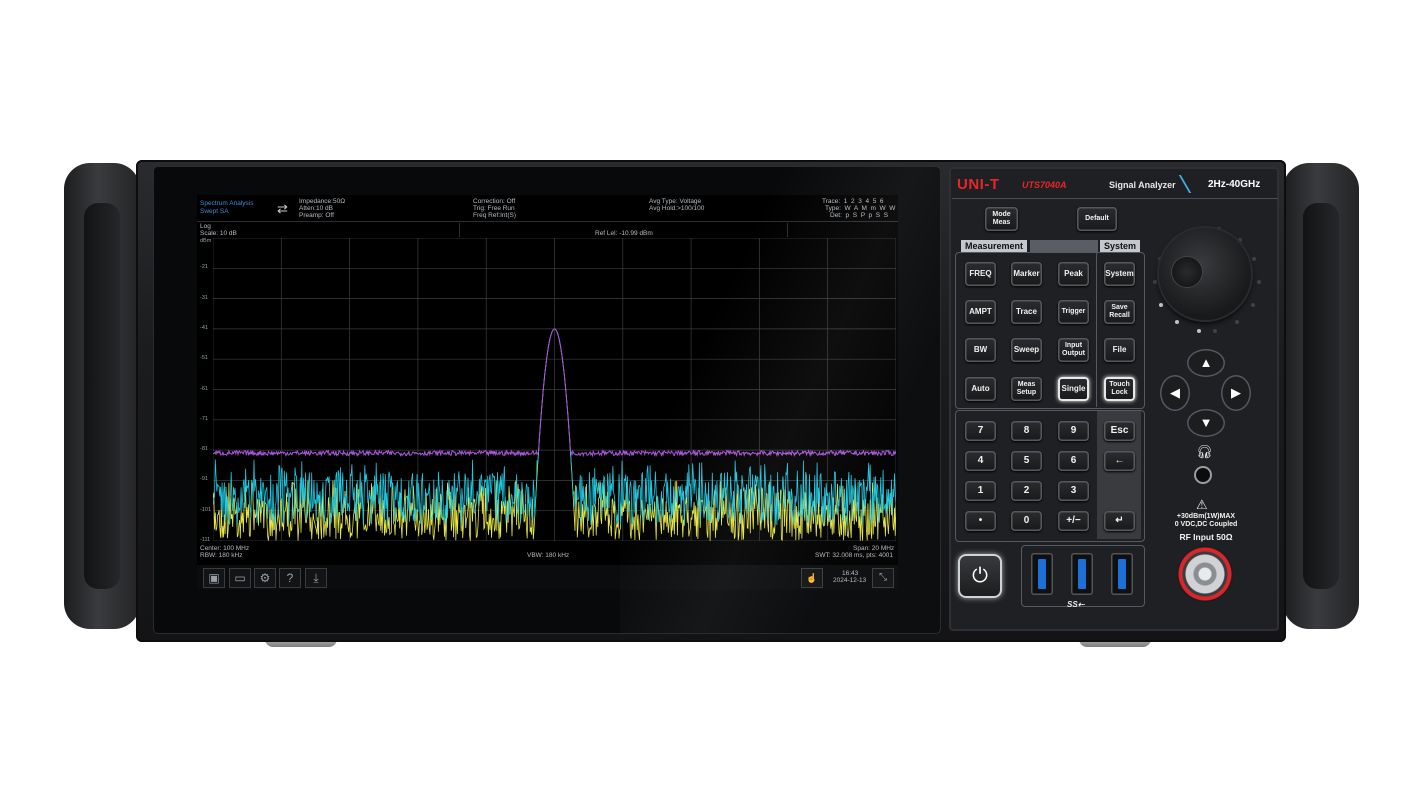 This screenshot has width=1422, height=800. I want to click on det-row: Det: p S P p S S, so click(859, 215).